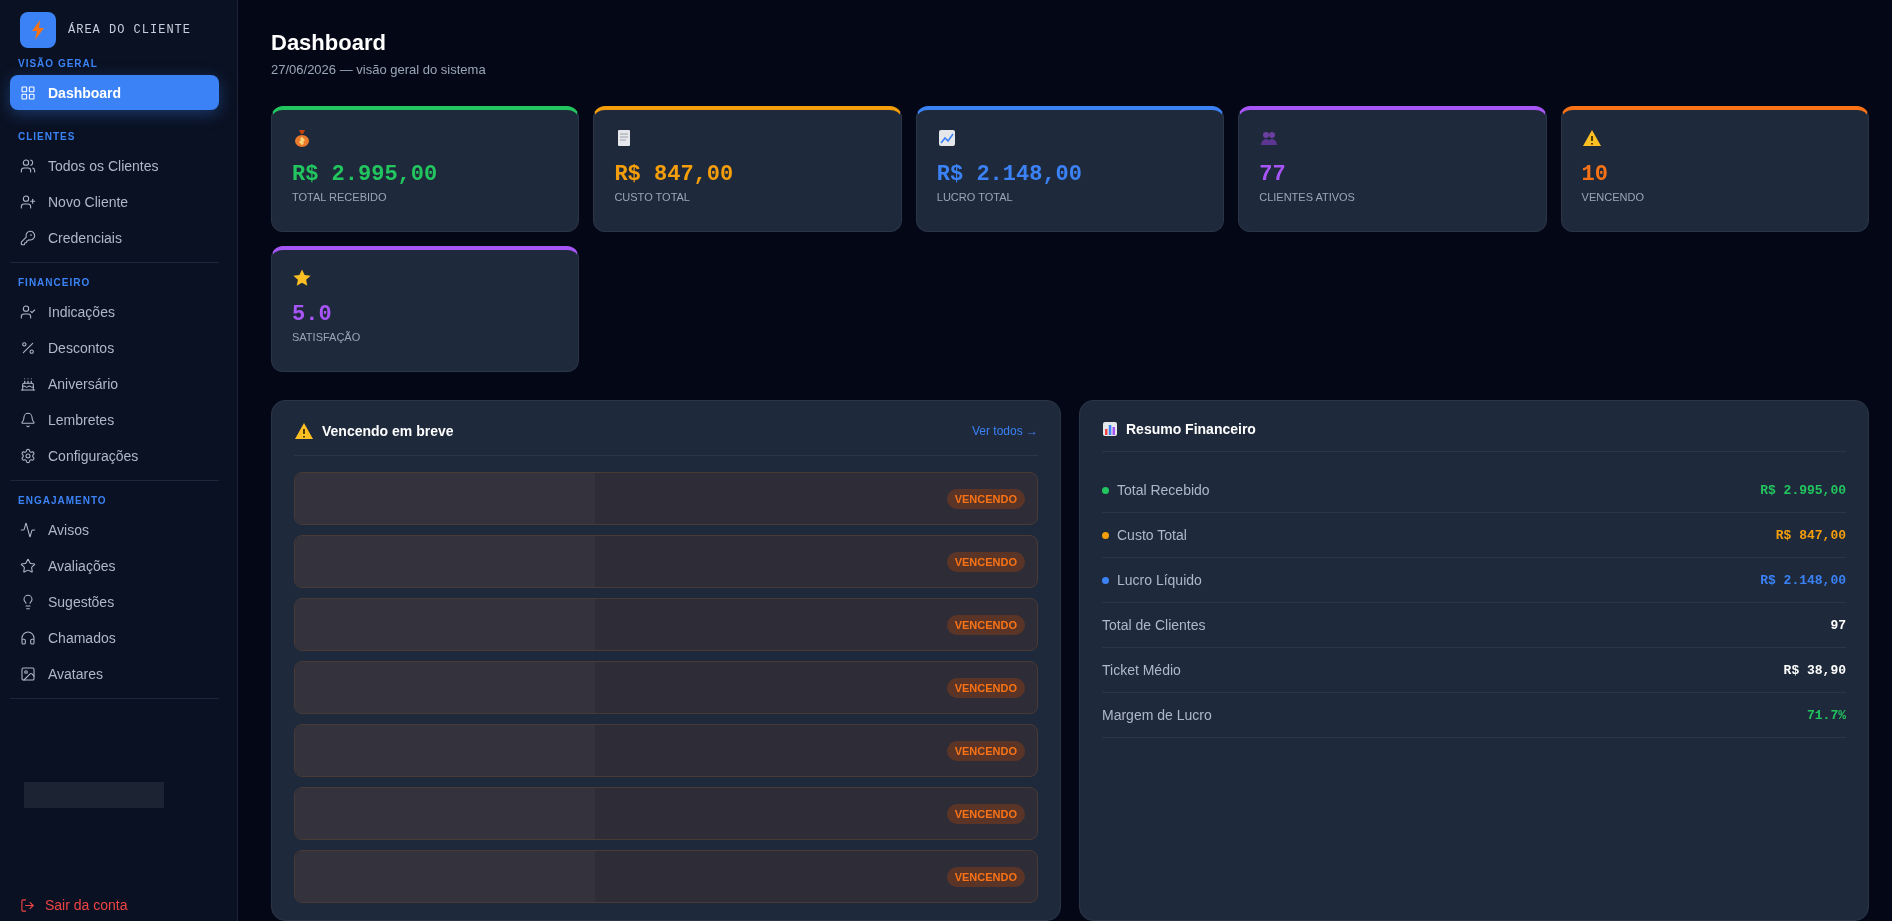 This screenshot has height=921, width=1892. I want to click on settings-icon, so click(28, 455).